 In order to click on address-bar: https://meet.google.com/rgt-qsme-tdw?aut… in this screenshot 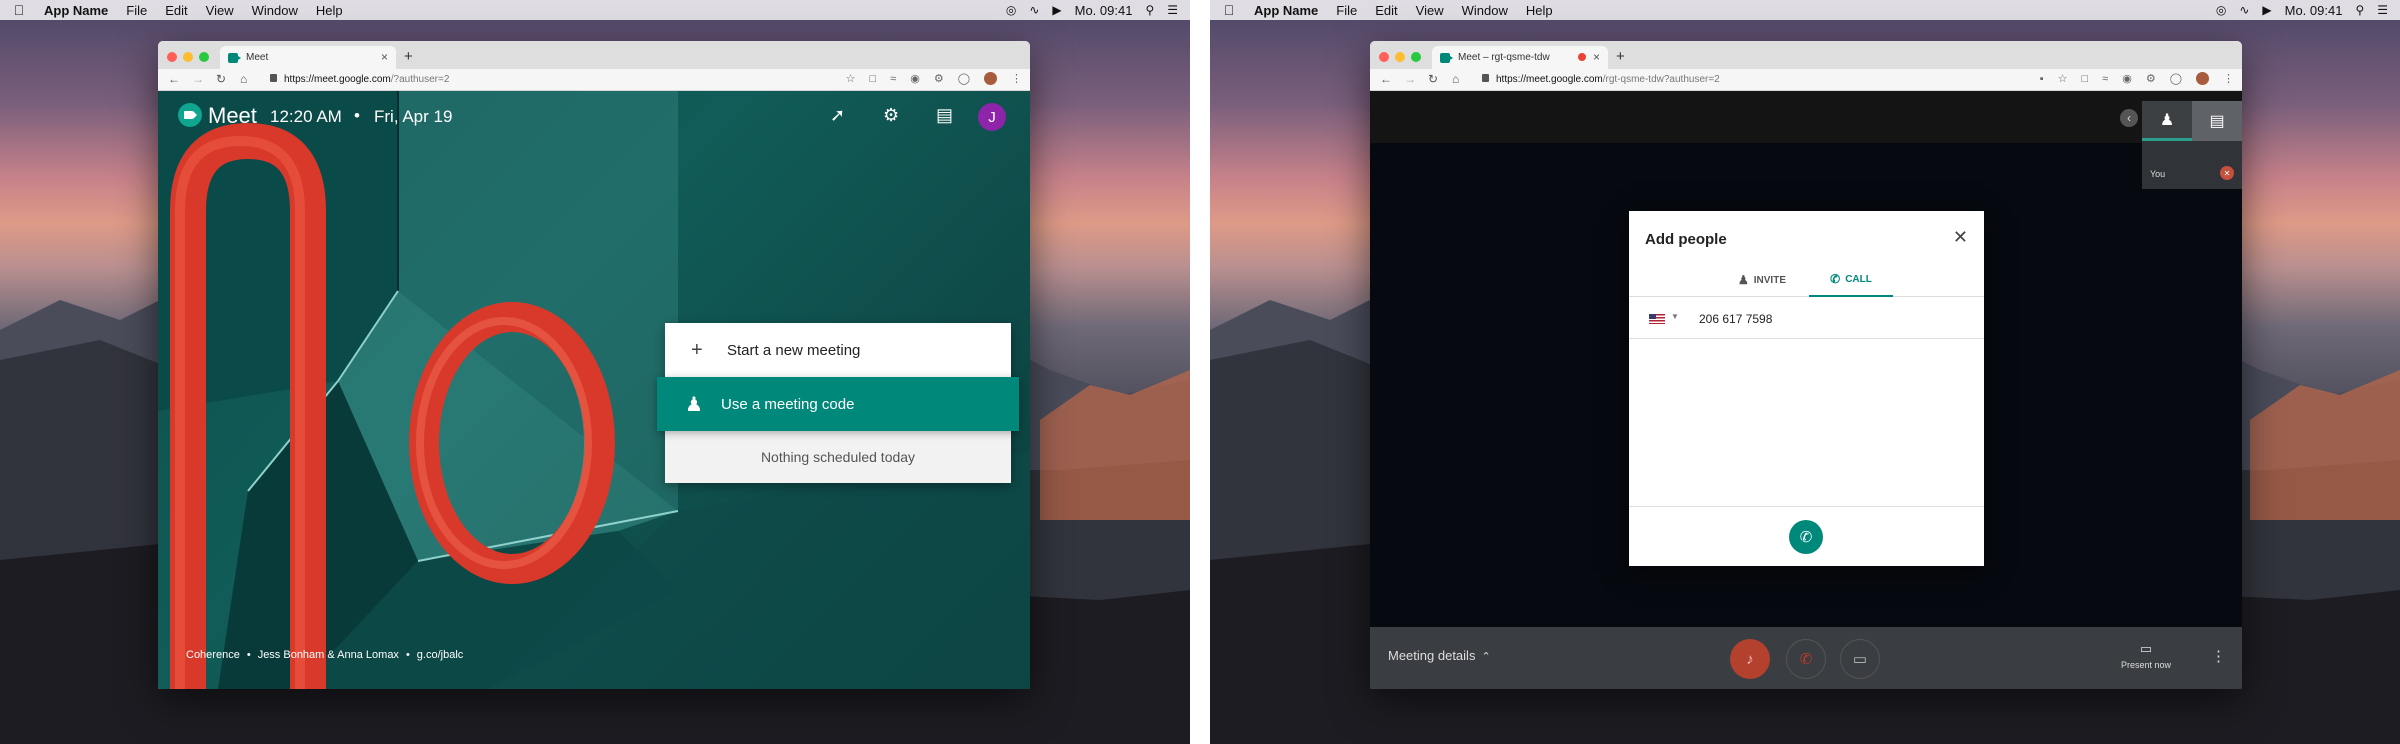, I will do `click(1608, 79)`.